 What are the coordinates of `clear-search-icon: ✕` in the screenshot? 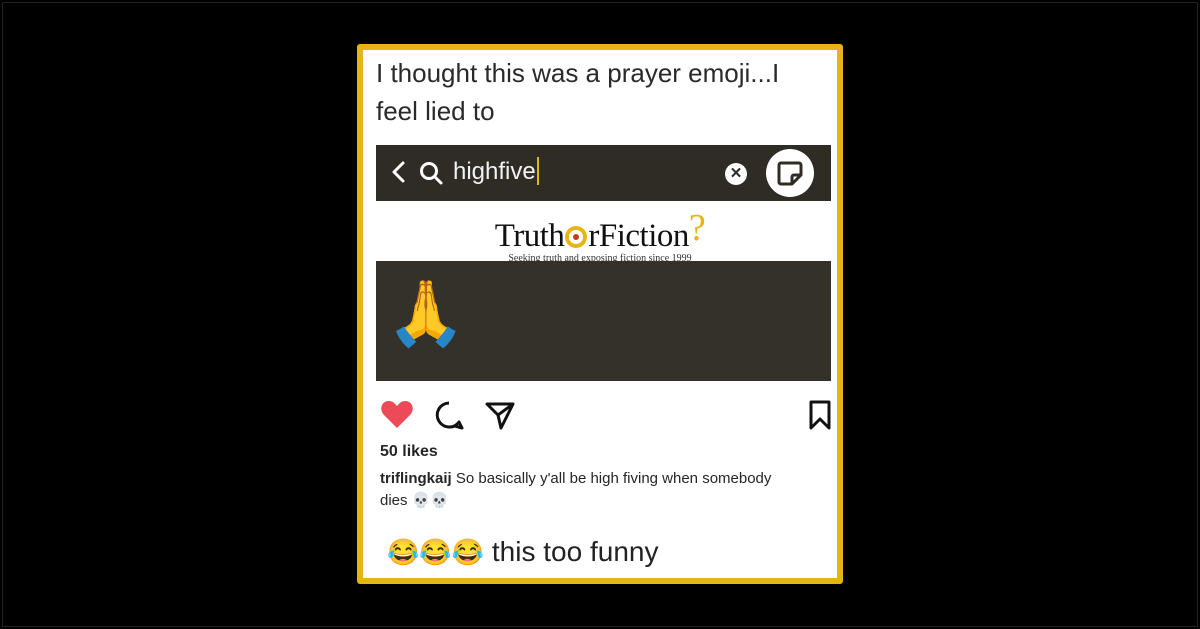 It's located at (736, 174).